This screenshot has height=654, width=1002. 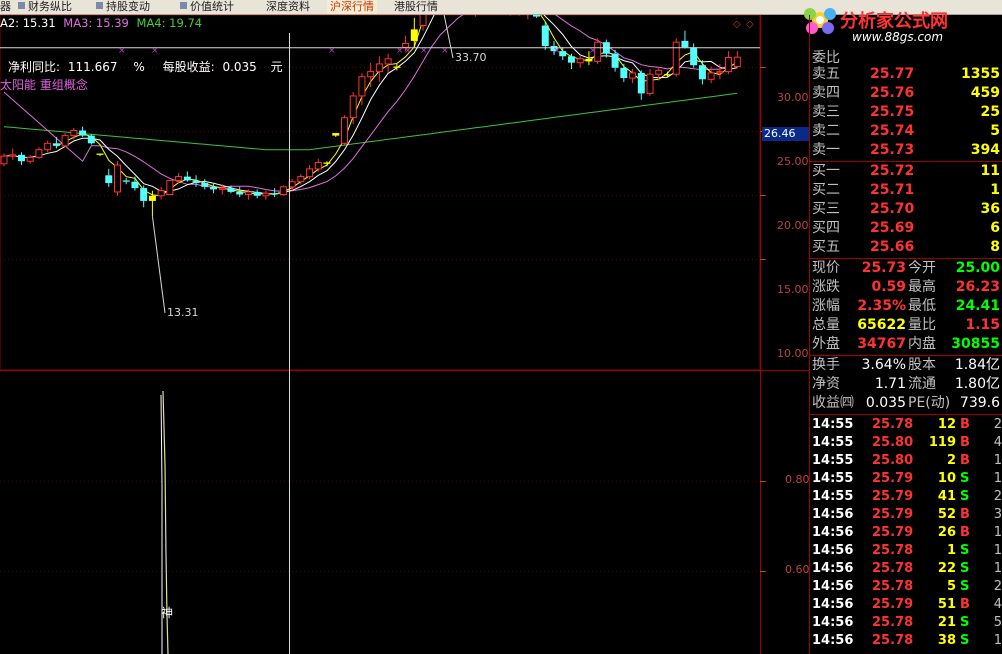 What do you see at coordinates (906, 515) in the screenshot?
I see `trade-row: 14:56 25.79 52 B 3` at bounding box center [906, 515].